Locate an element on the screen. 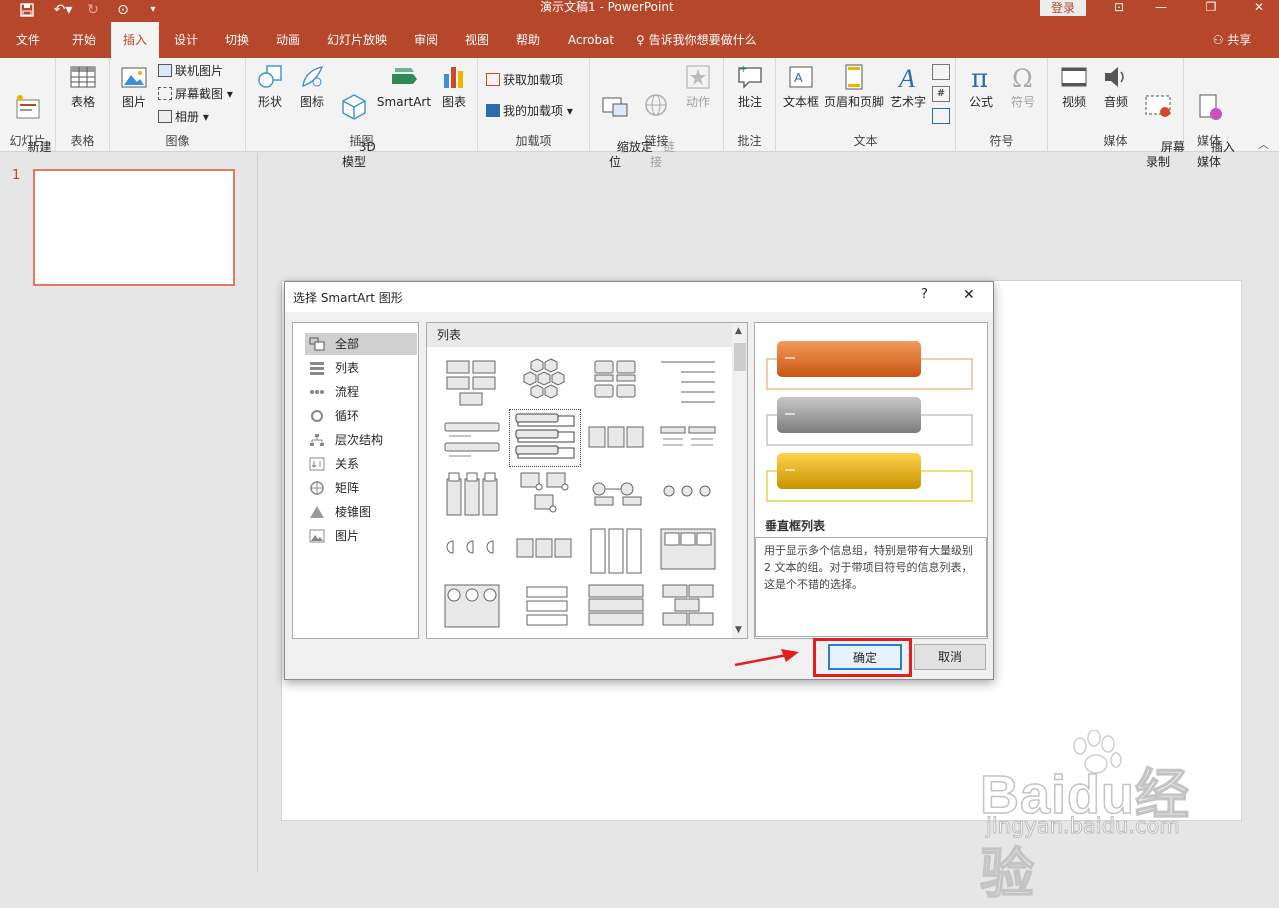 This screenshot has width=1279, height=908. picture-button: 图片 is located at coordinates (134, 86).